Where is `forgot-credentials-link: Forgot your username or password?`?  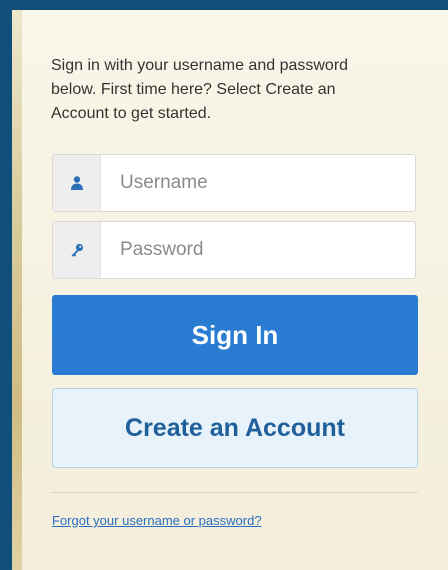
forgot-credentials-link: Forgot your username or password? is located at coordinates (157, 520).